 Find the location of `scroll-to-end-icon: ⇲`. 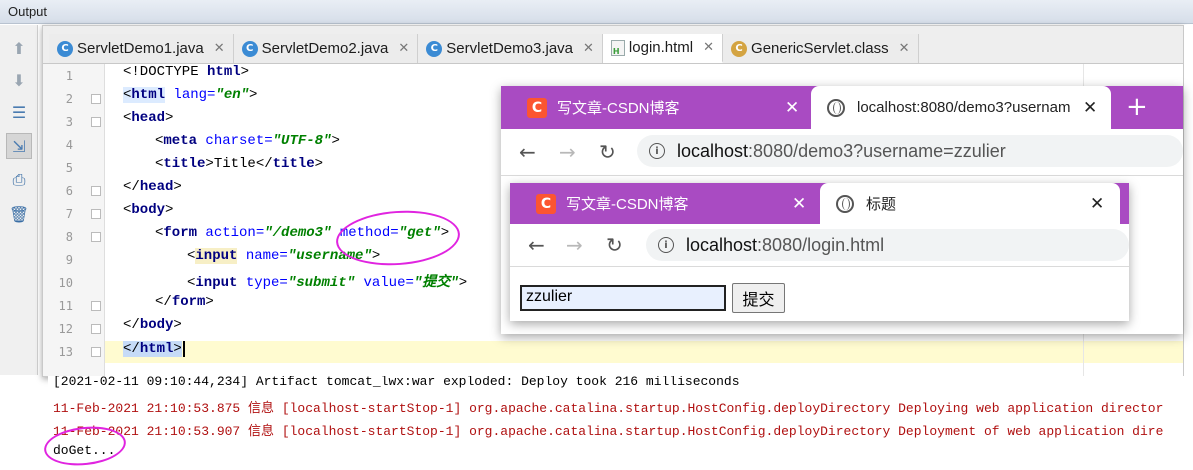

scroll-to-end-icon: ⇲ is located at coordinates (19, 146).